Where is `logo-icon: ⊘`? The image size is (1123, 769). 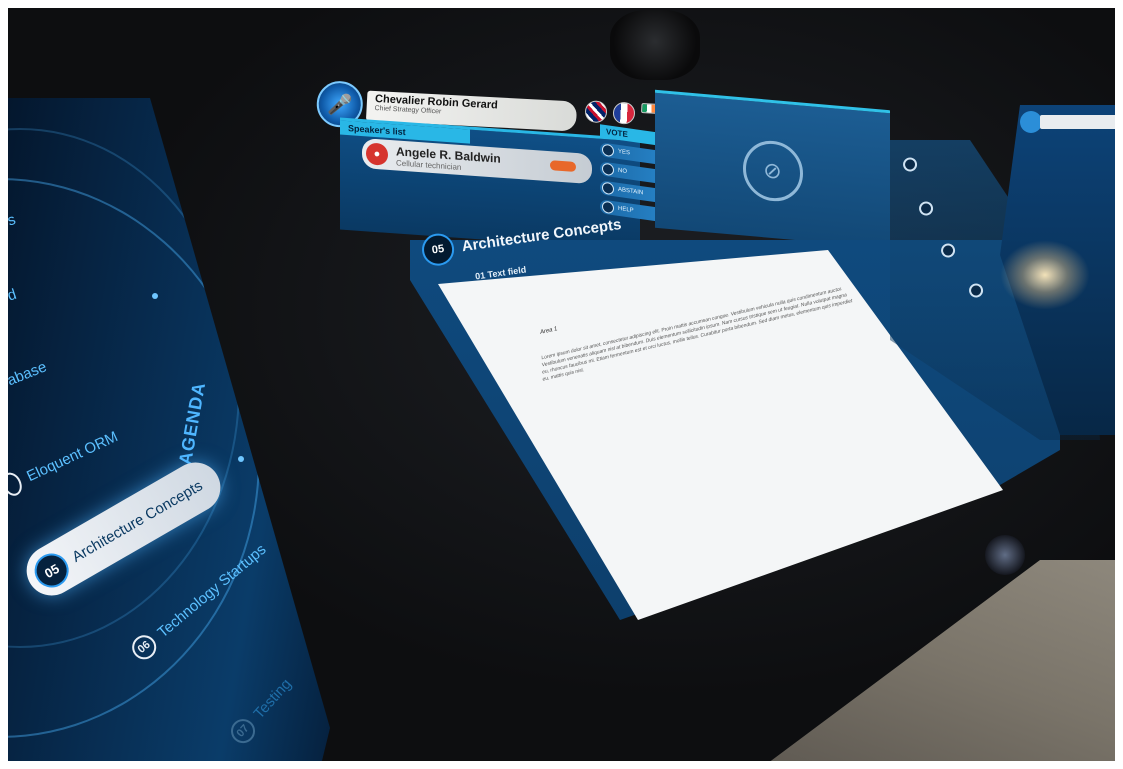
logo-icon: ⊘ is located at coordinates (772, 170).